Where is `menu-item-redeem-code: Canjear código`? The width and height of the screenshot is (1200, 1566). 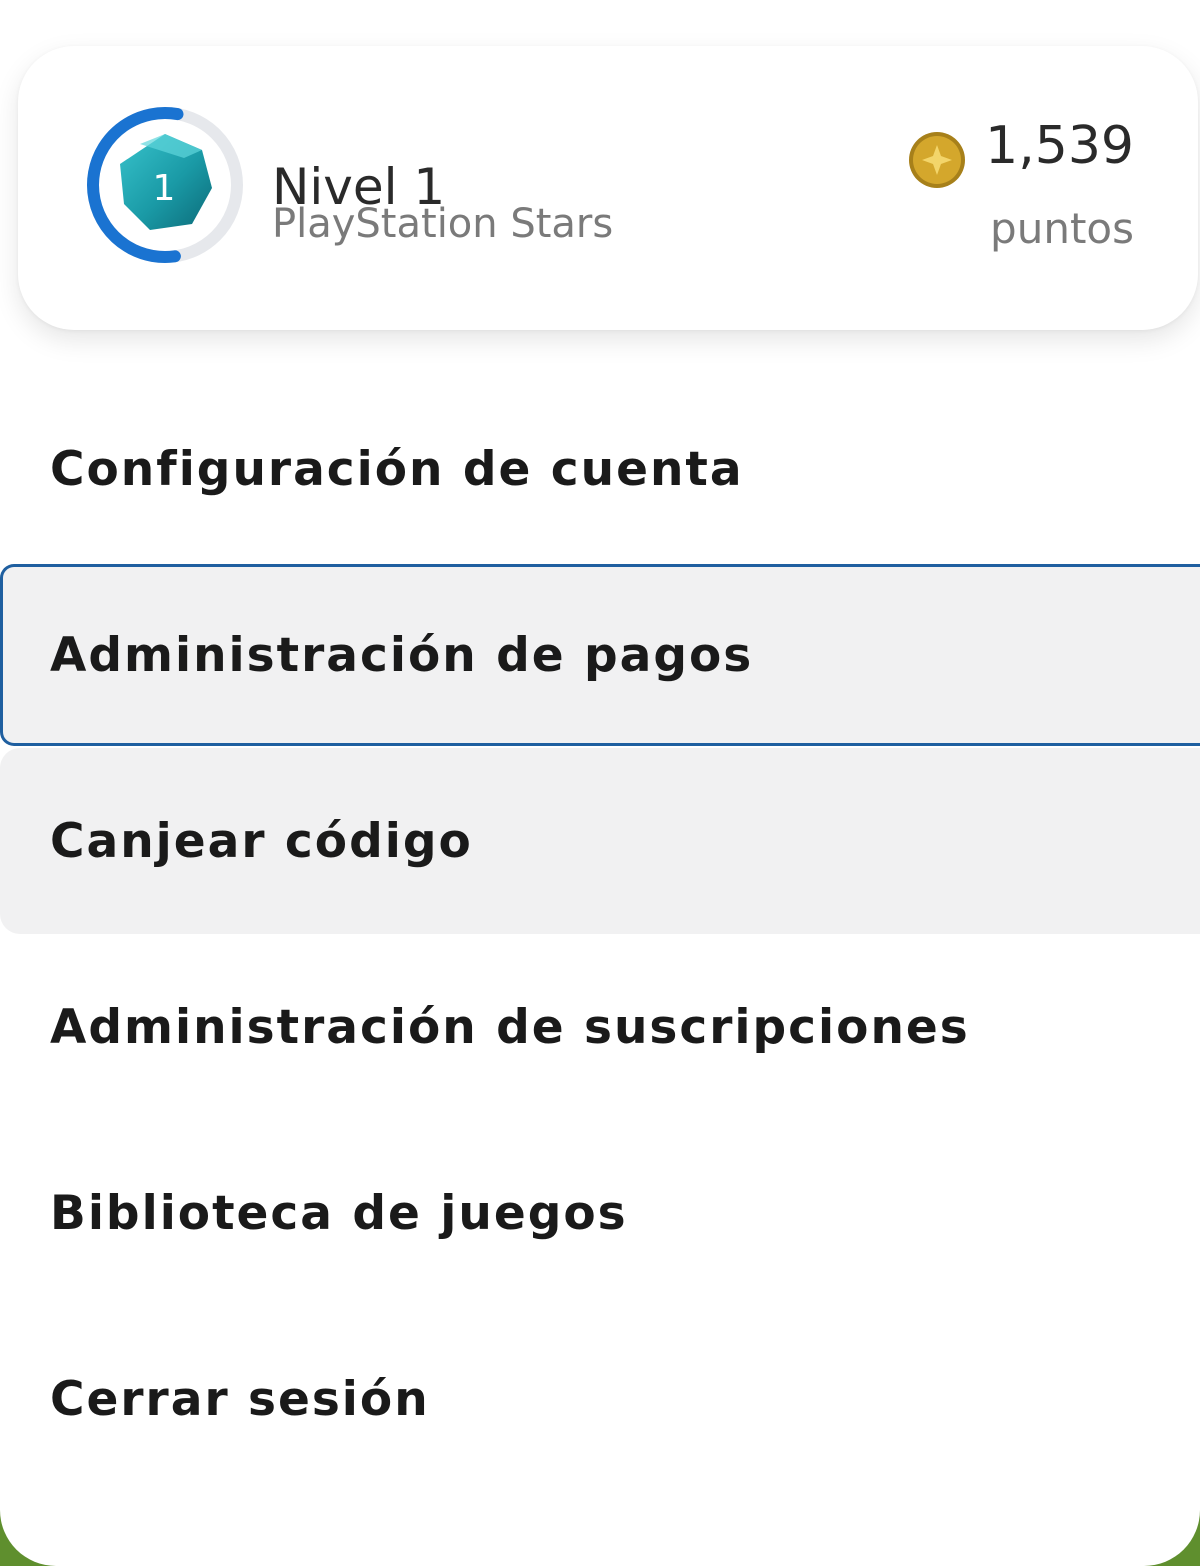 menu-item-redeem-code: Canjear código is located at coordinates (600, 841).